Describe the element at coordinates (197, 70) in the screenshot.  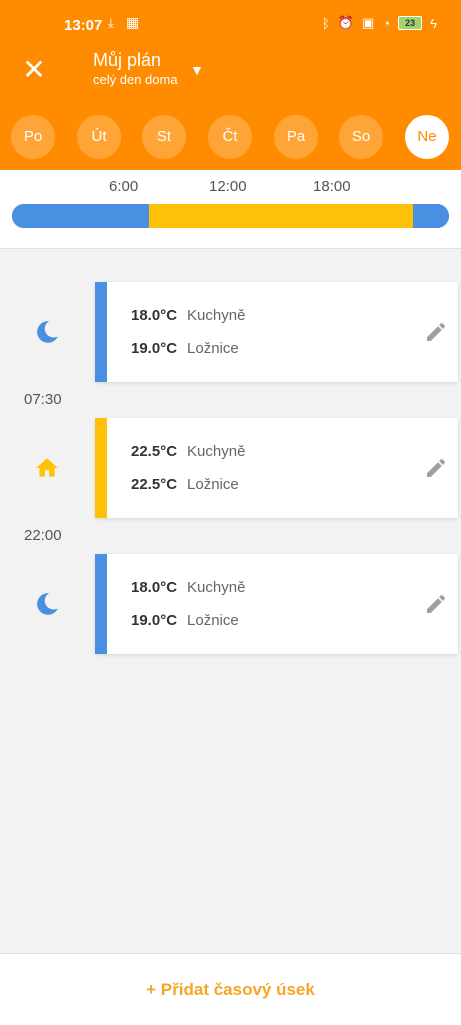
I see `dropdown-arrow-icon: ▼` at that location.